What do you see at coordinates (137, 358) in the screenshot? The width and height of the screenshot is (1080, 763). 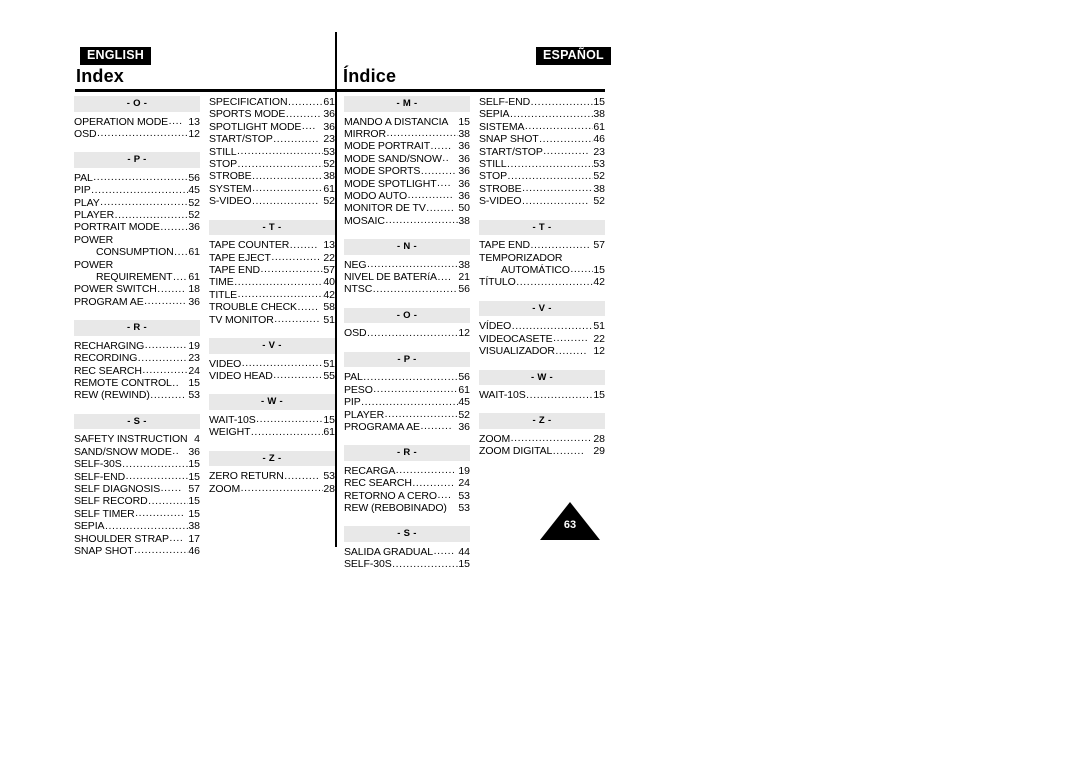 I see `index-entry: RECORDING................23` at bounding box center [137, 358].